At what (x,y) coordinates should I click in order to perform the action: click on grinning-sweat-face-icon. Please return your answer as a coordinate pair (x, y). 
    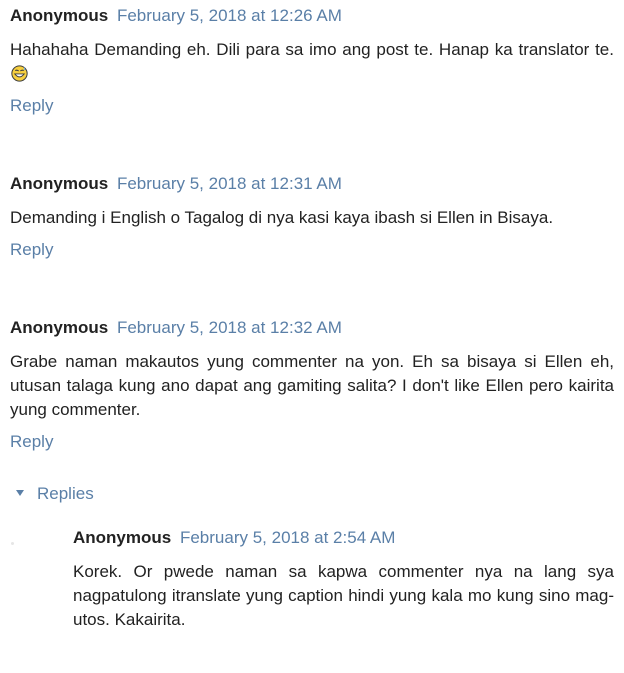
    Looking at the image, I should click on (19, 73).